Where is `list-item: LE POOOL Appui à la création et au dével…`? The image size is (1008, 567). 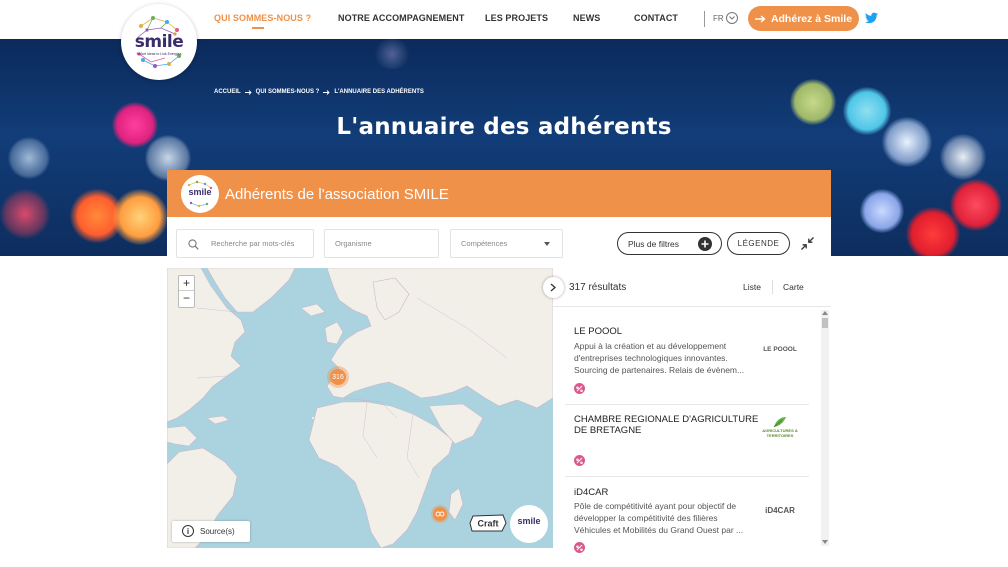 list-item: LE POOOL Appui à la création et au dével… is located at coordinates (691, 364).